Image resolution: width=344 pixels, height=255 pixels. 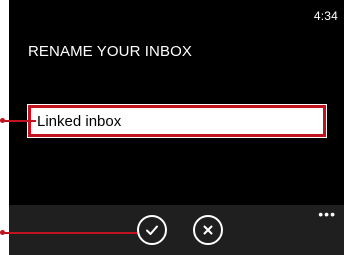 I want to click on inbox-name-field, so click(x=177, y=121).